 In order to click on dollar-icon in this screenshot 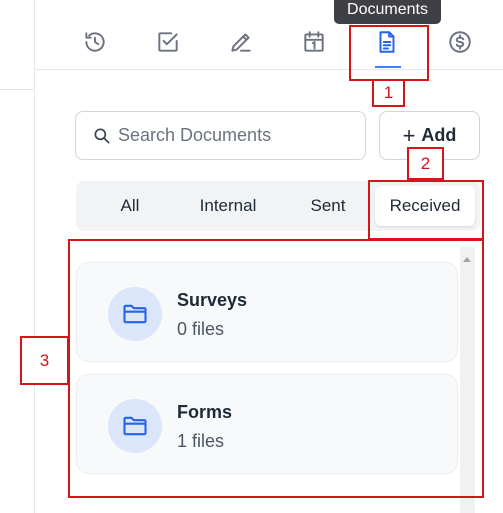, I will do `click(460, 42)`.